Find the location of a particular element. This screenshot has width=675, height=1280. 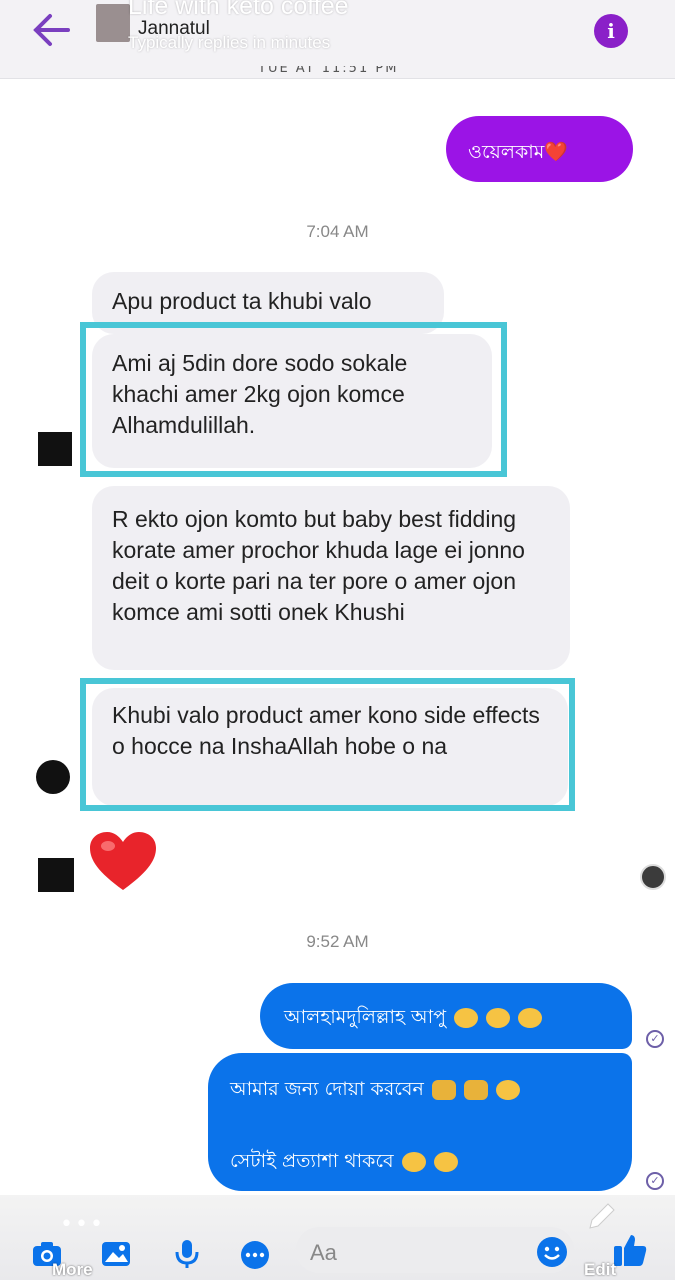

thumbs-up-icon is located at coordinates (629, 1249).